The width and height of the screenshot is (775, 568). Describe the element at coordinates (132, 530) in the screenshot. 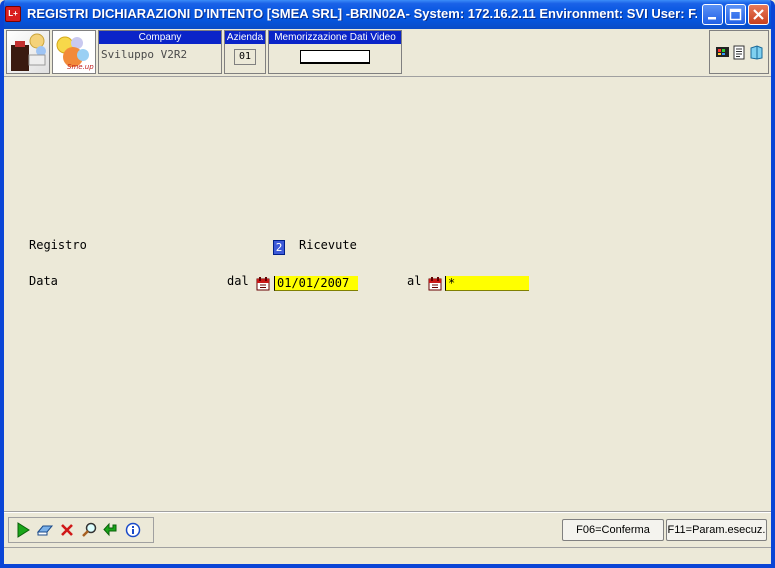

I see `info-icon` at that location.